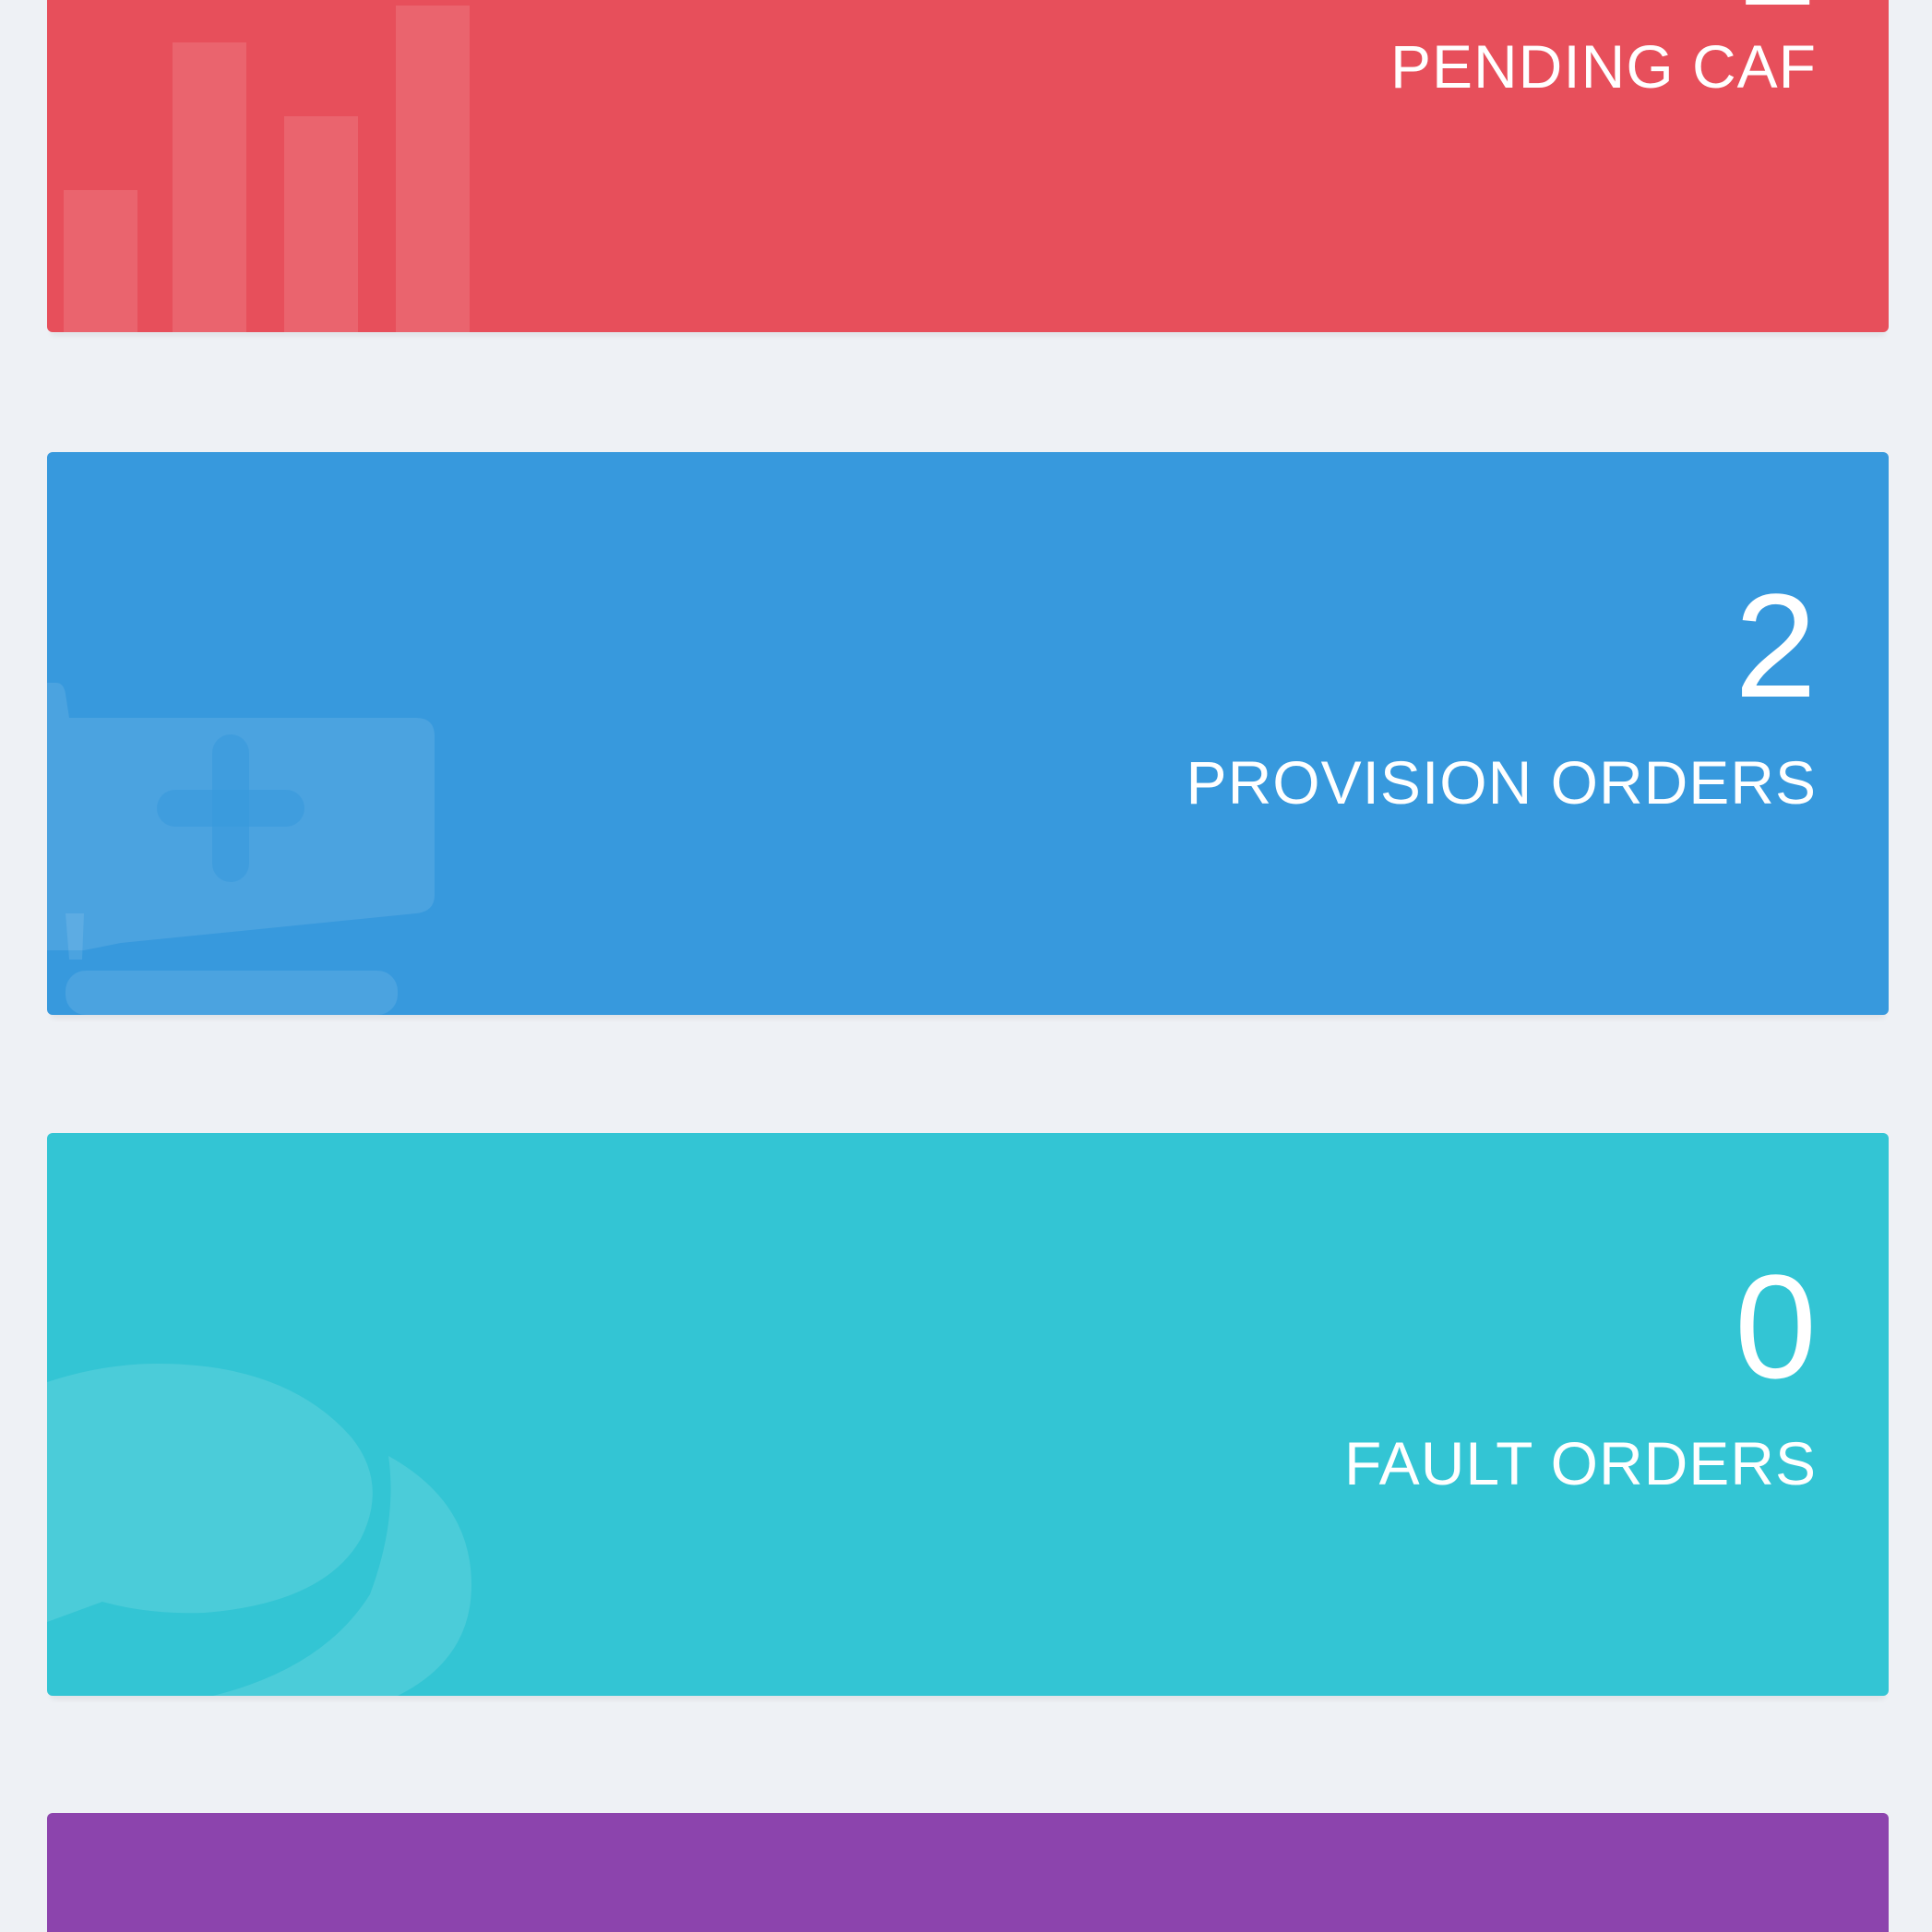 This screenshot has width=1932, height=1932. What do you see at coordinates (1603, 66) in the screenshot?
I see `pending-caf-label: PENDING CAF` at bounding box center [1603, 66].